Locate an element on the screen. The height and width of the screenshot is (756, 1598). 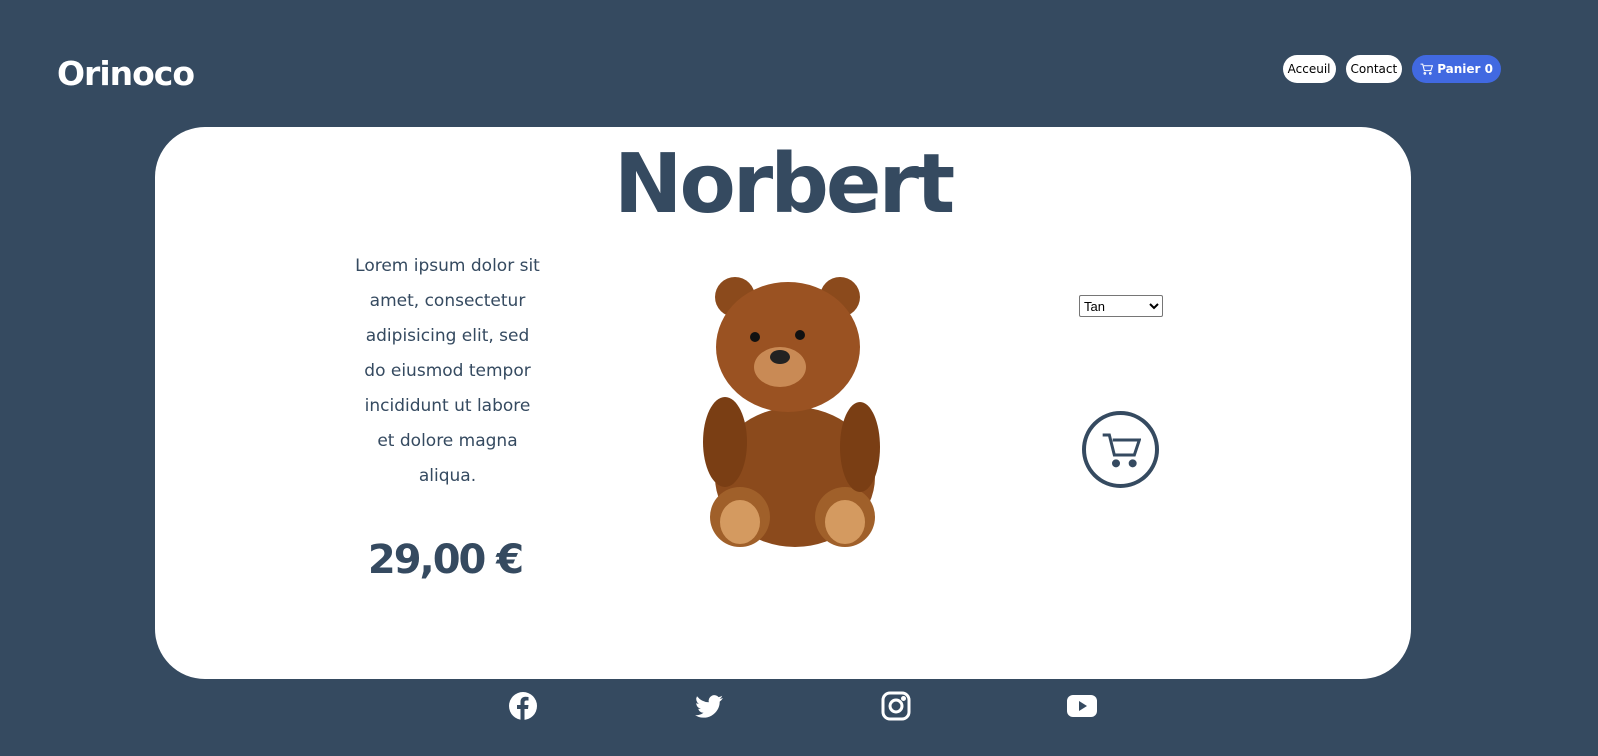
color-select: Tan is located at coordinates (1121, 306).